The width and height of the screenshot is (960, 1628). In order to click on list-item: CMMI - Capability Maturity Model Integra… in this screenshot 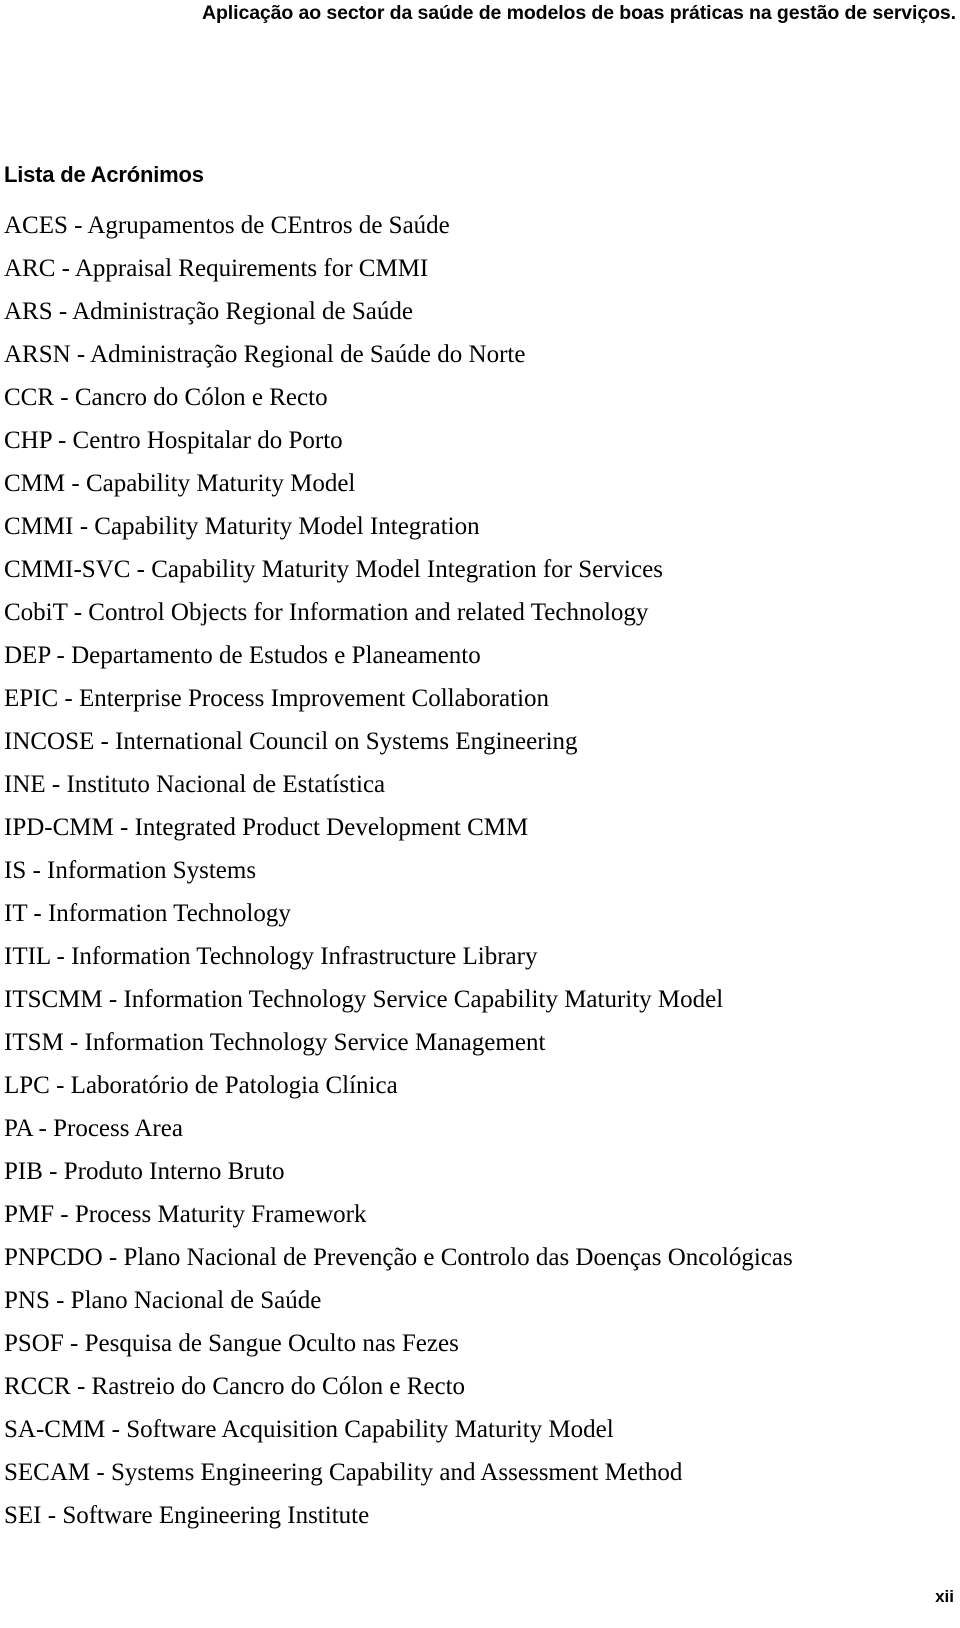, I will do `click(242, 526)`.